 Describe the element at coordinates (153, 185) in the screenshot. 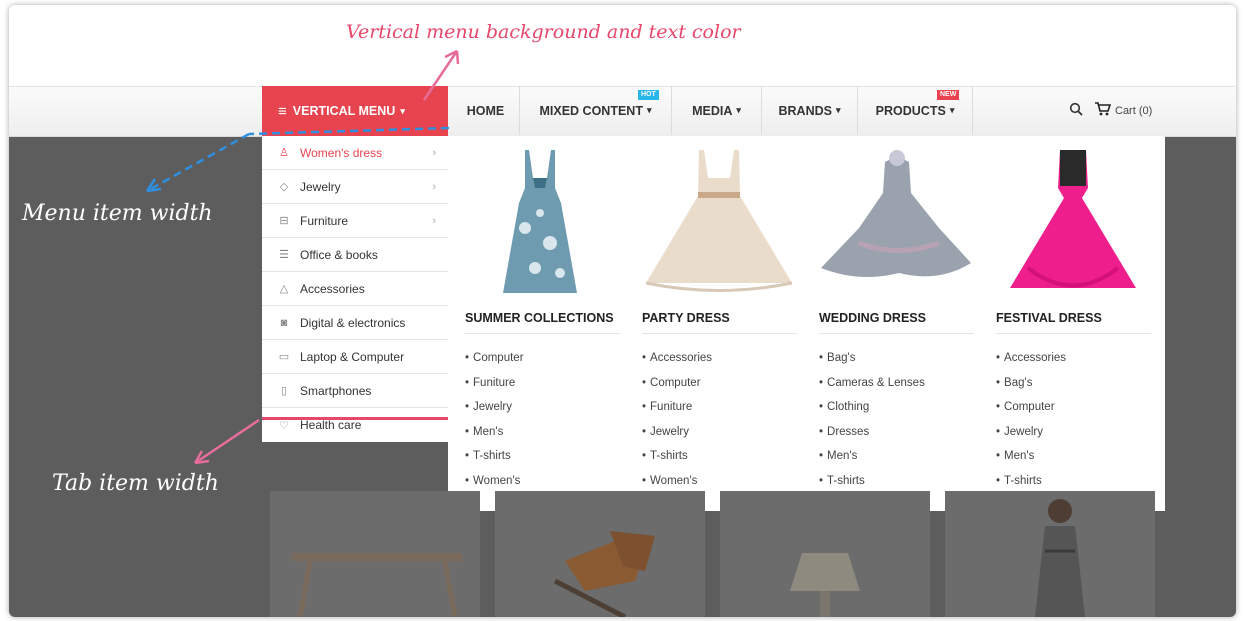

I see `arrowhead-icon` at that location.